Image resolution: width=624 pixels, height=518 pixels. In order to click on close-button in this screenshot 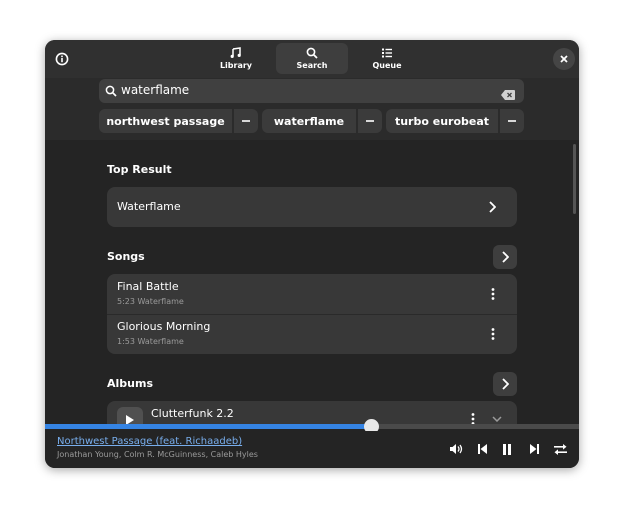, I will do `click(564, 59)`.